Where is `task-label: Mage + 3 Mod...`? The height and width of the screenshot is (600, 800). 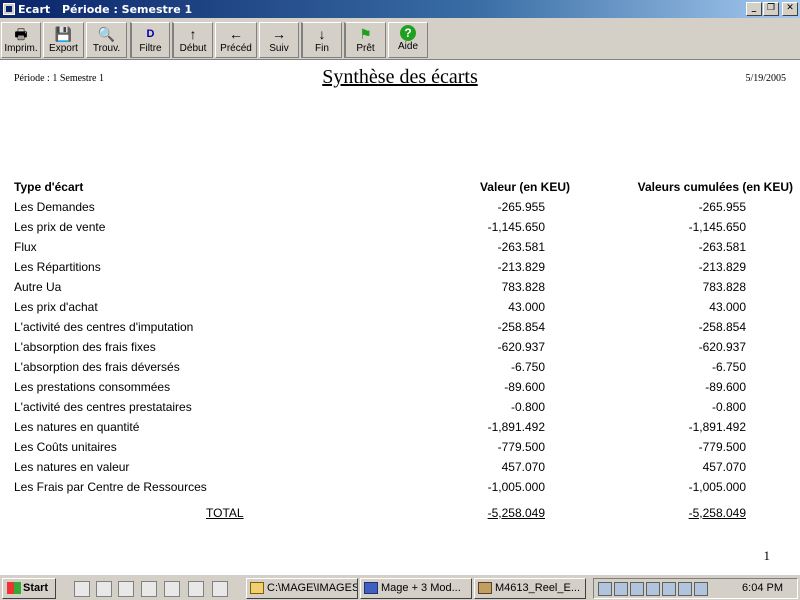 task-label: Mage + 3 Mod... is located at coordinates (421, 588).